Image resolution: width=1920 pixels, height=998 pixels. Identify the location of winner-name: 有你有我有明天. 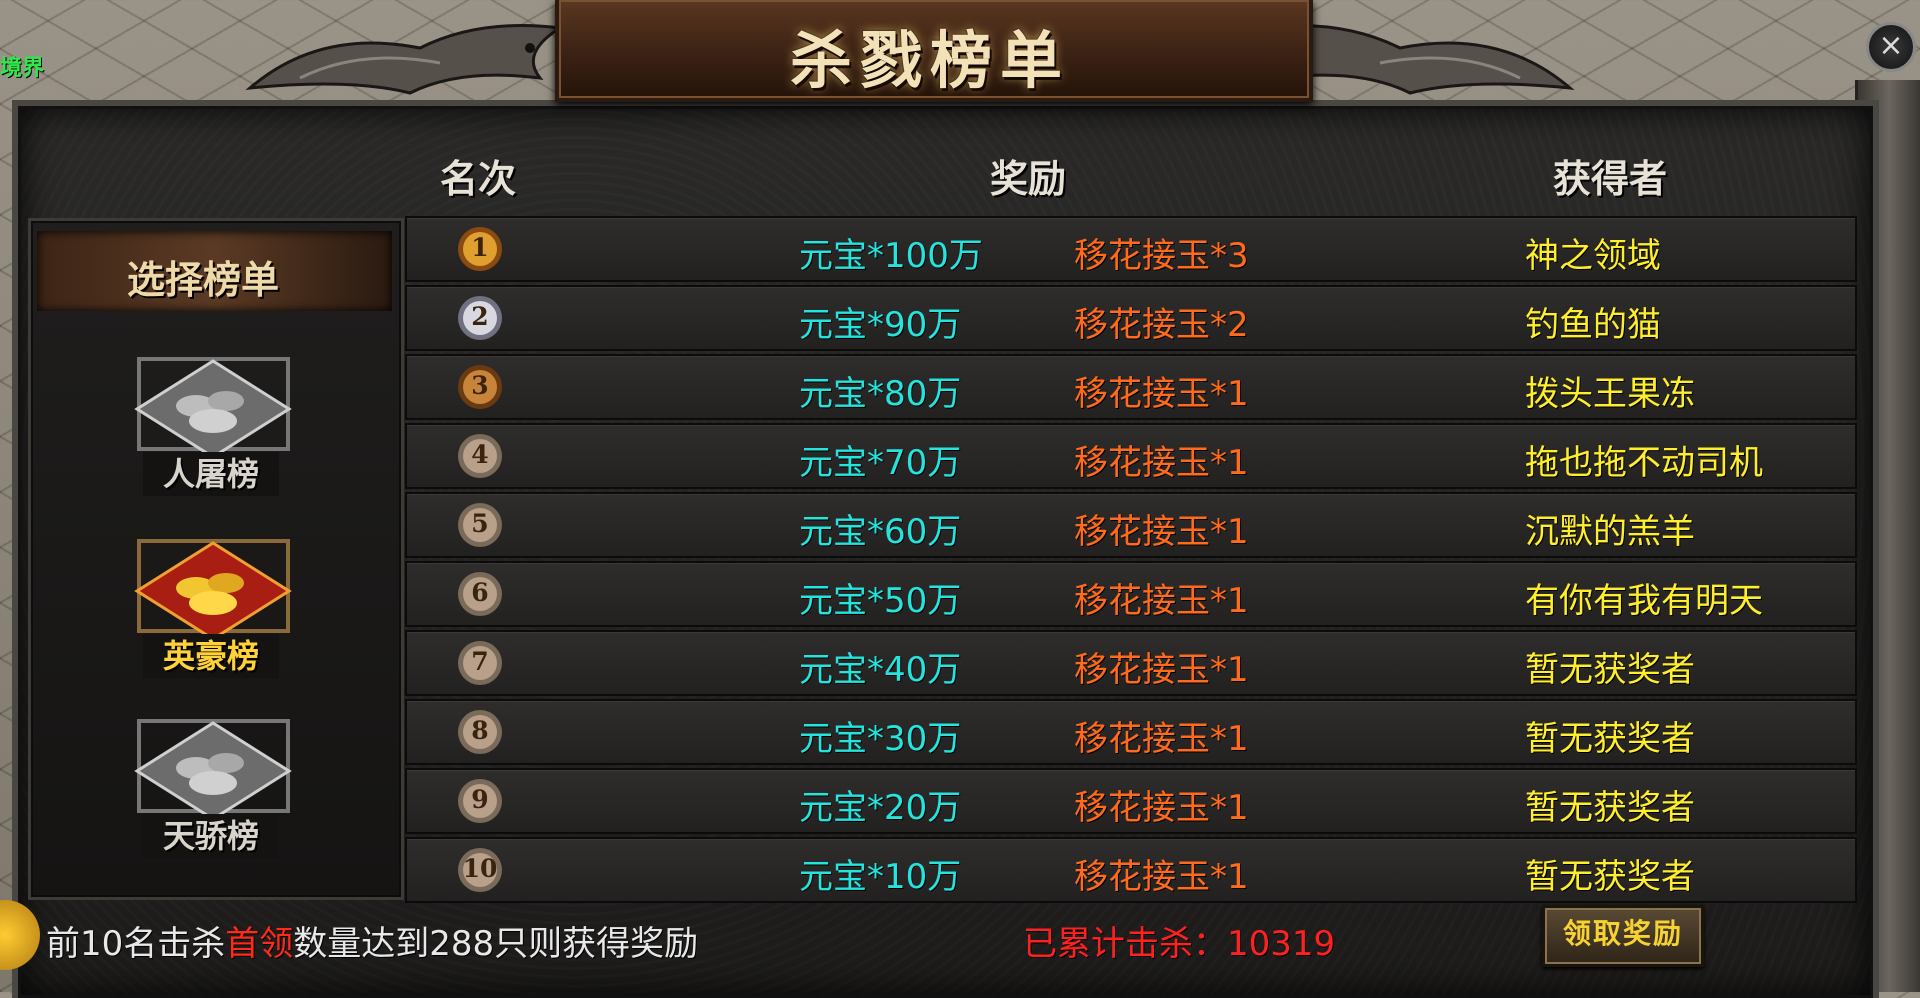
(1644, 601).